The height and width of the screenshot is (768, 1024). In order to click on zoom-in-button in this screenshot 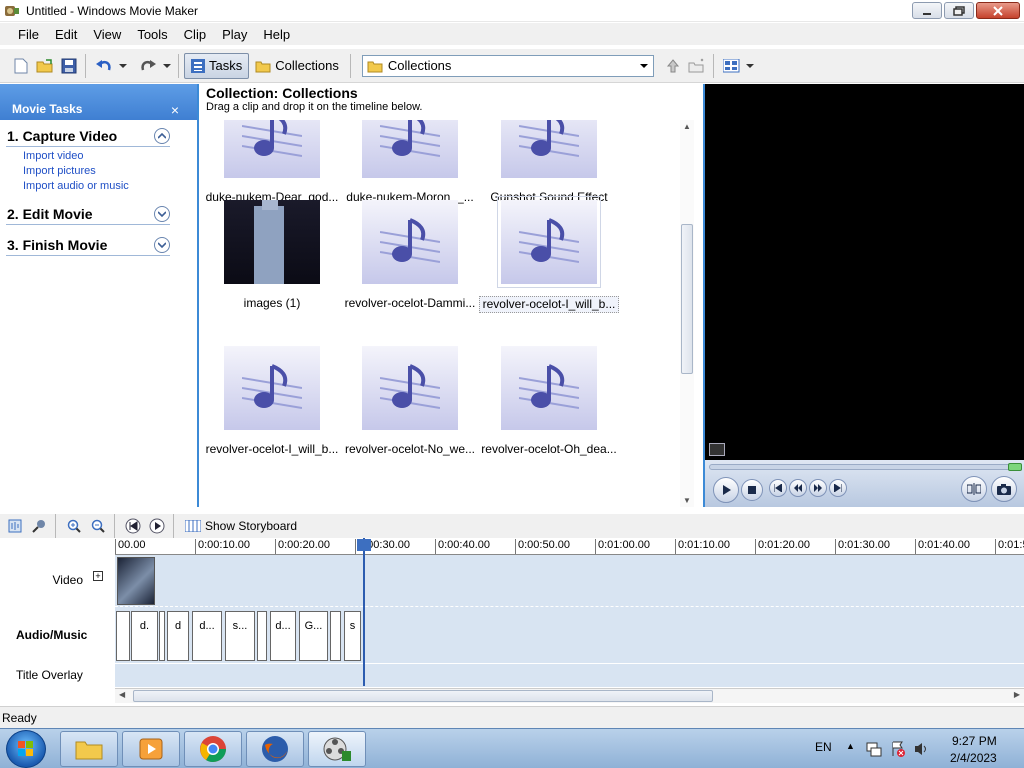, I will do `click(74, 526)`.